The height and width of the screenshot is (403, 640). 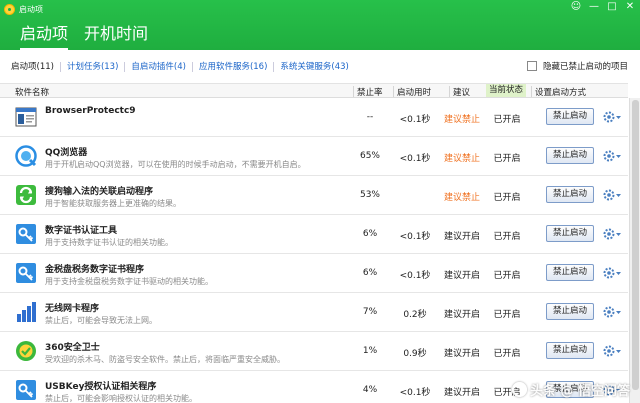 What do you see at coordinates (370, 390) in the screenshot?
I see `row-rate: 4%` at bounding box center [370, 390].